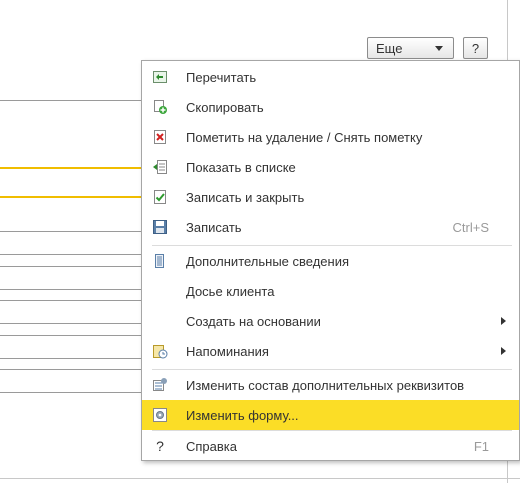  Describe the element at coordinates (241, 167) in the screenshot. I see `menu-item-label: Показать в списке` at that location.